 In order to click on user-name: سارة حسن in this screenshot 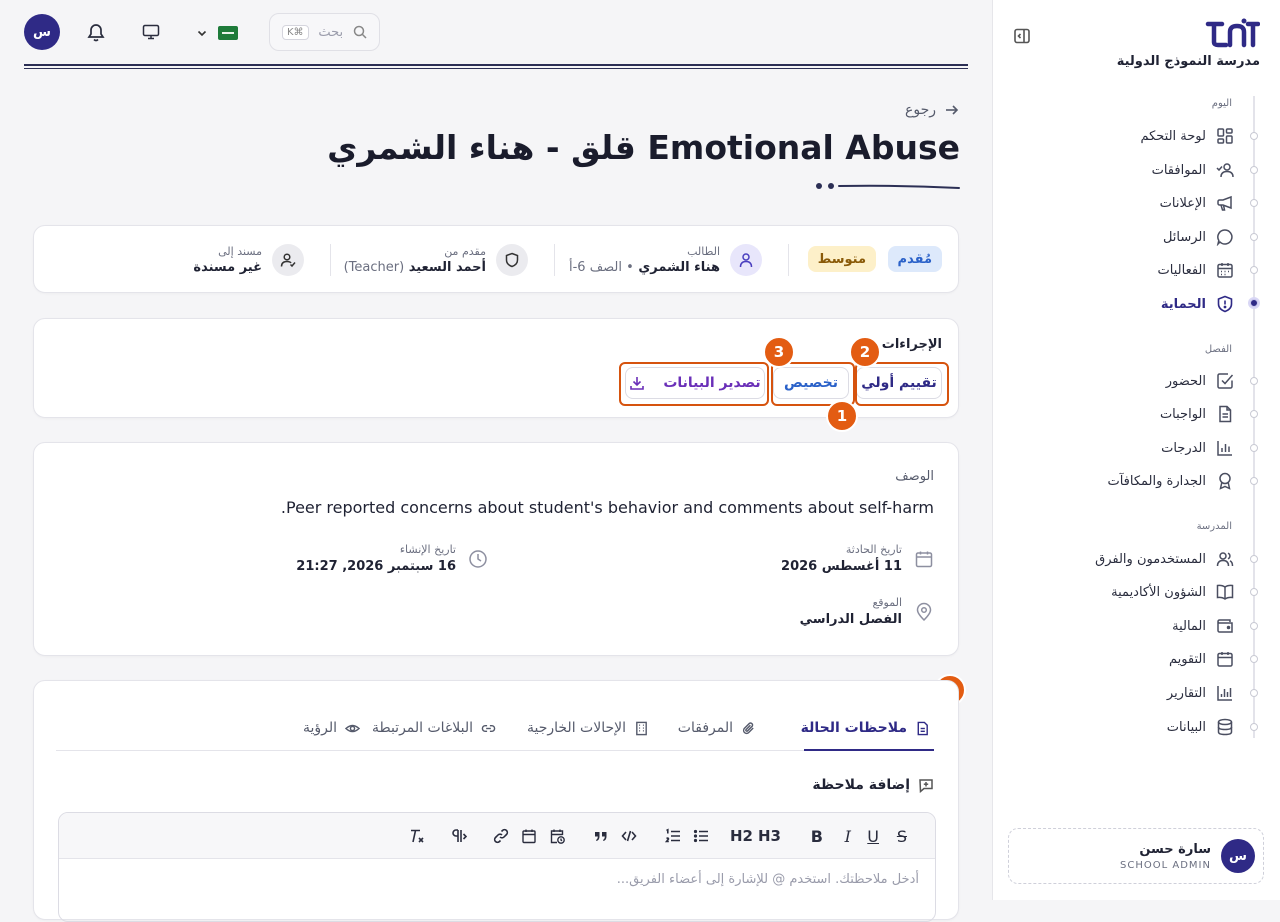, I will do `click(1175, 849)`.